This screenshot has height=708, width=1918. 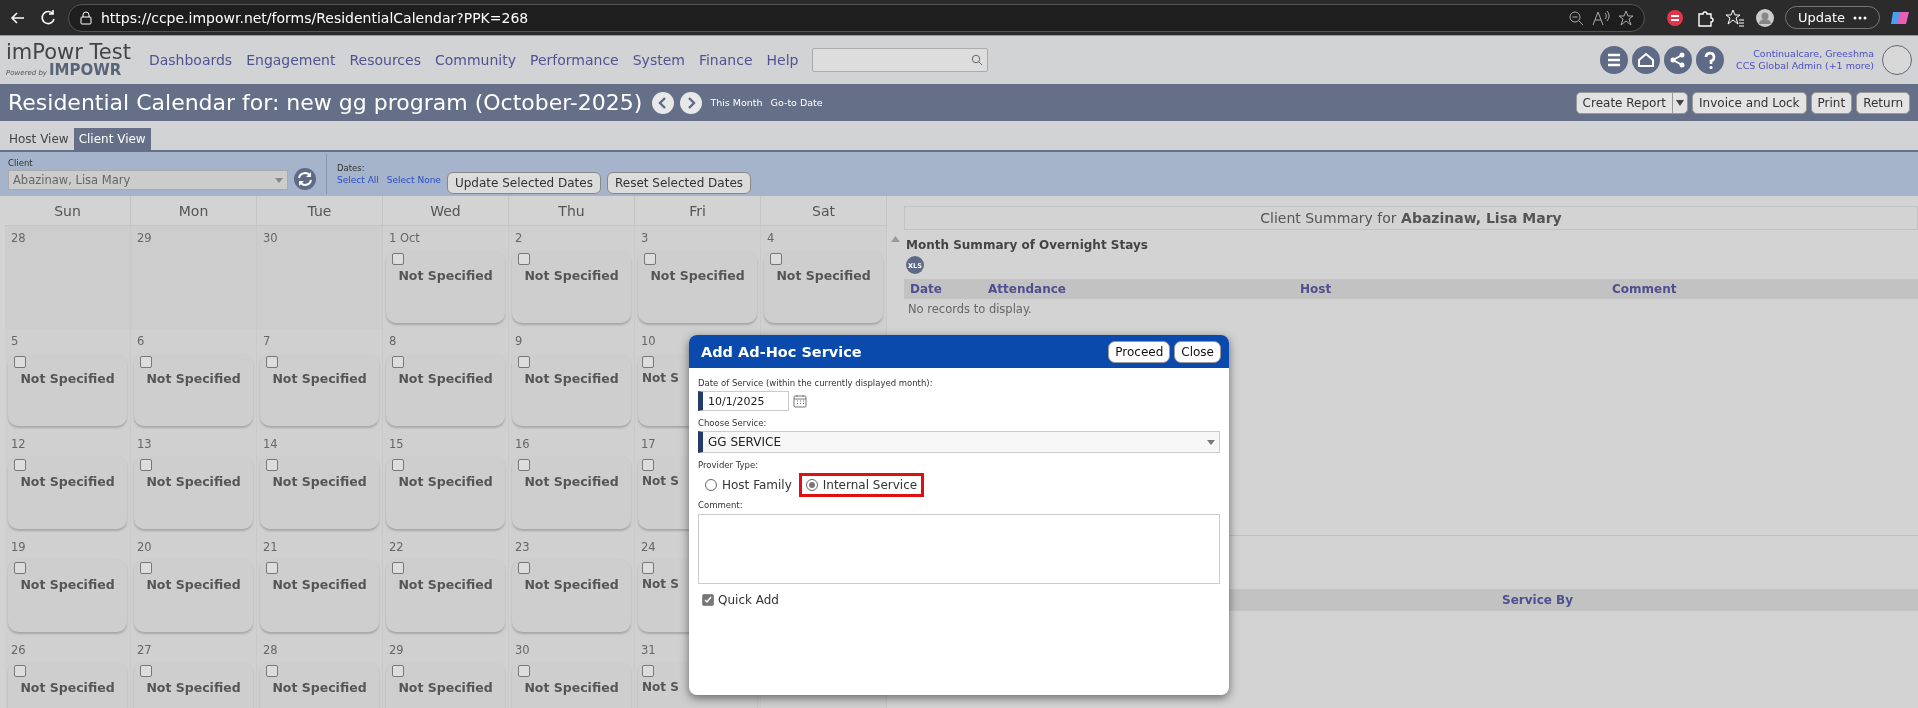 I want to click on day-number: 6, so click(x=141, y=341).